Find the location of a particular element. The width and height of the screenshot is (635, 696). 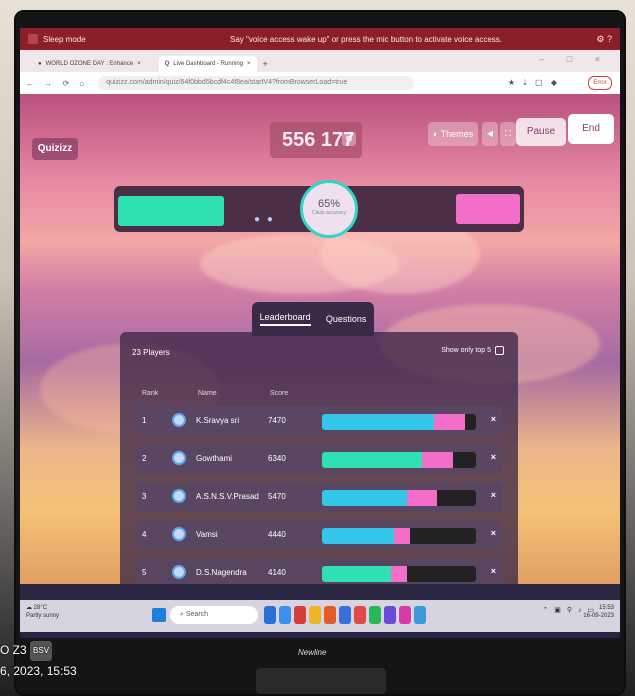

checkbox is located at coordinates (499, 350).